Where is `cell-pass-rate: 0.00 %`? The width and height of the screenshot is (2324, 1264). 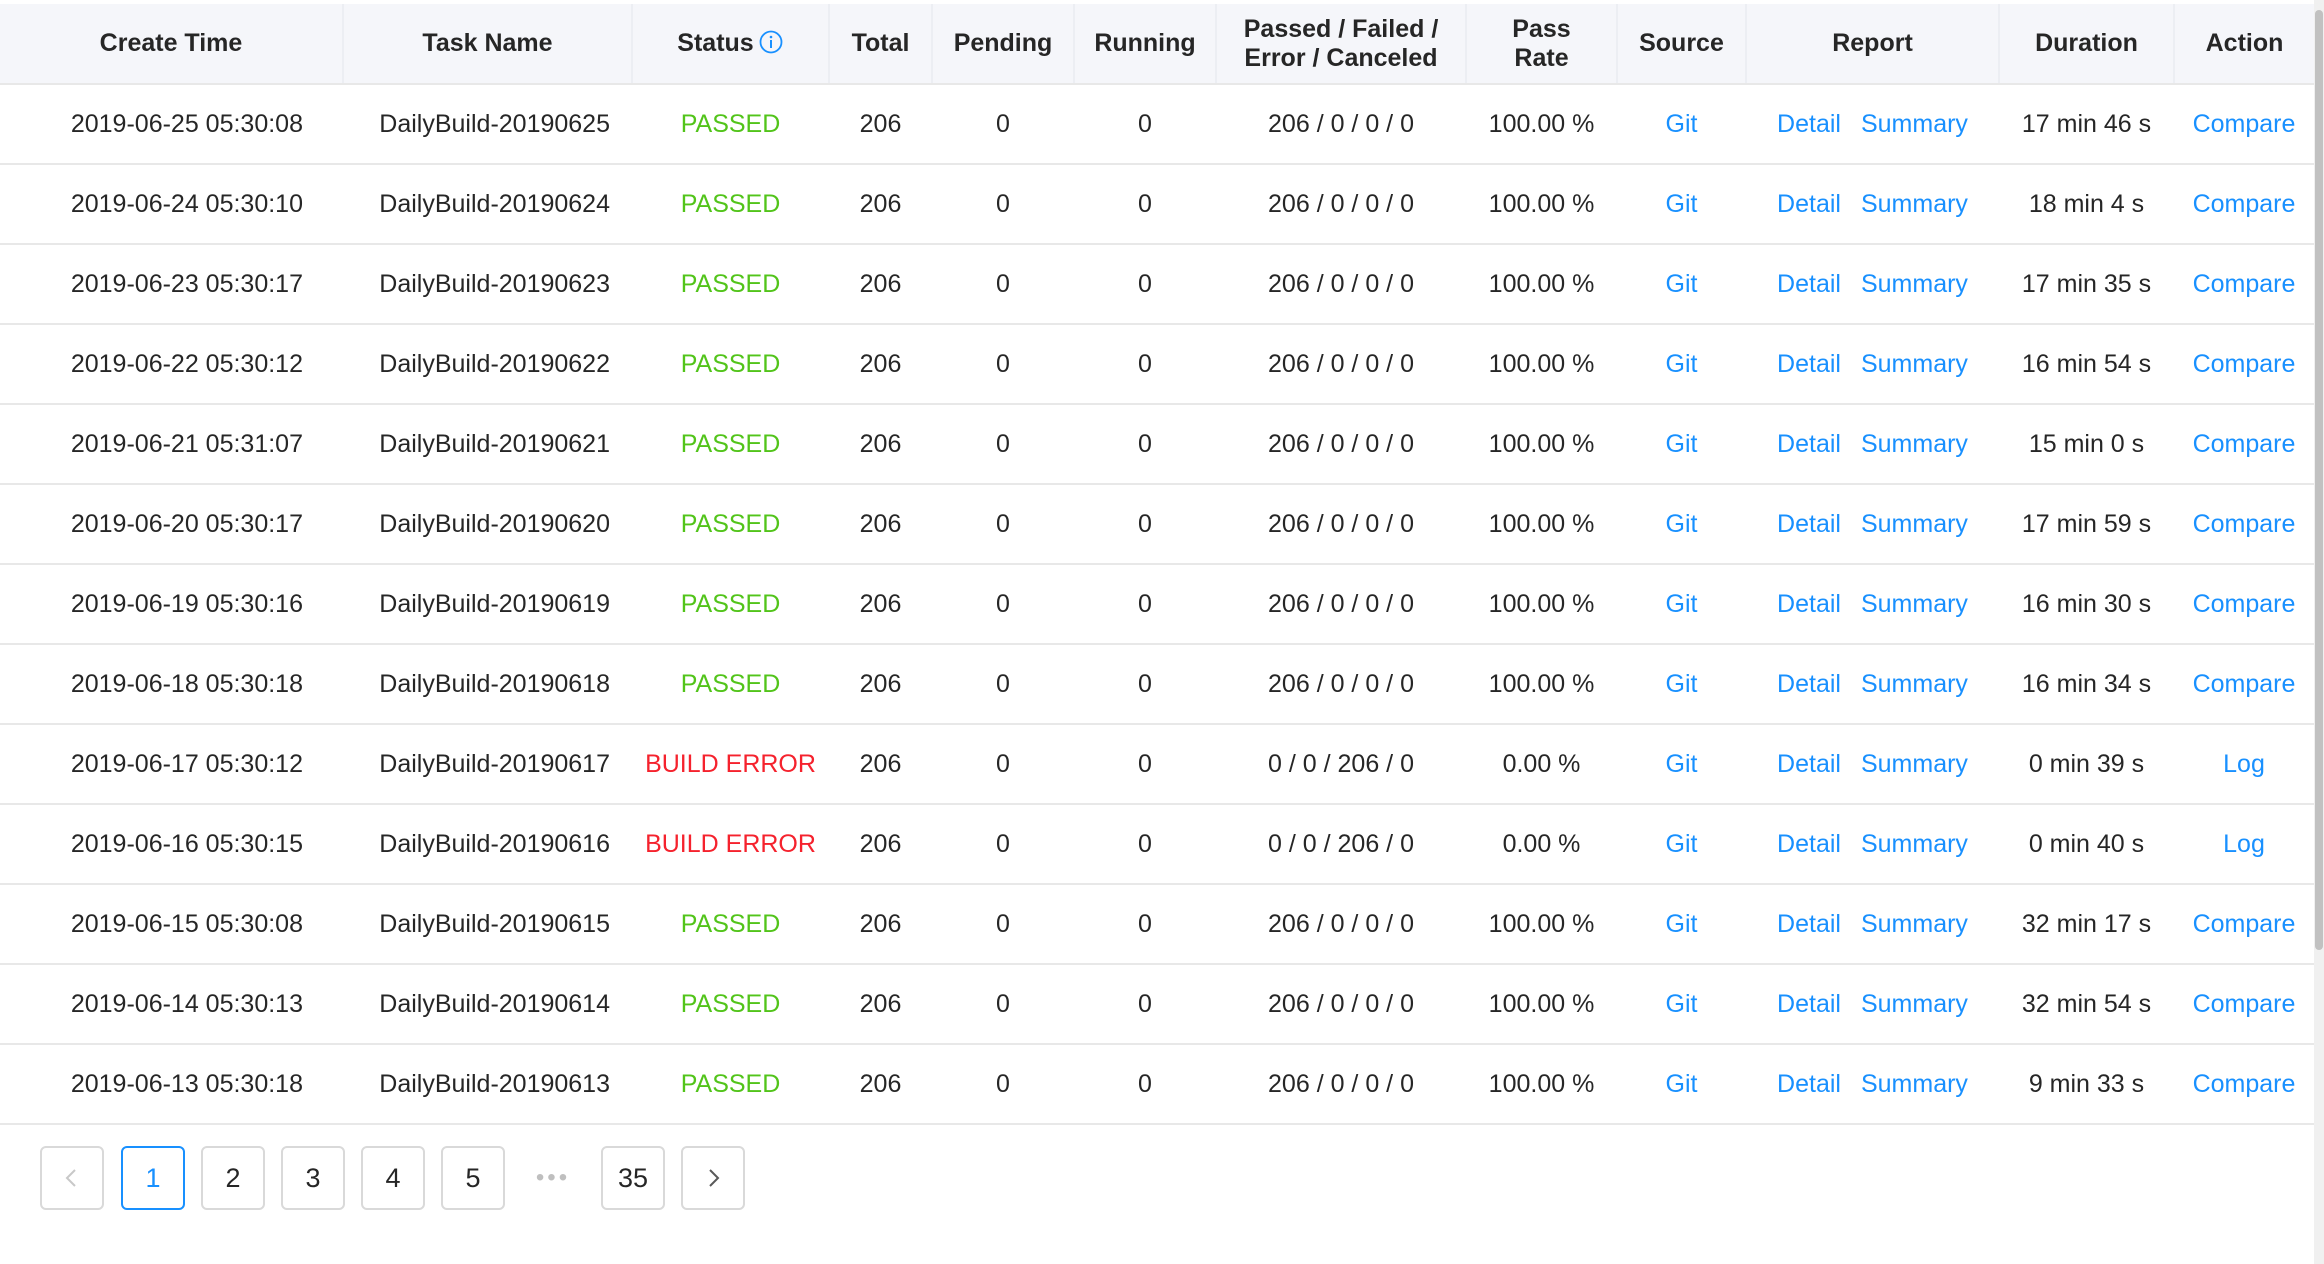
cell-pass-rate: 0.00 % is located at coordinates (1541, 763).